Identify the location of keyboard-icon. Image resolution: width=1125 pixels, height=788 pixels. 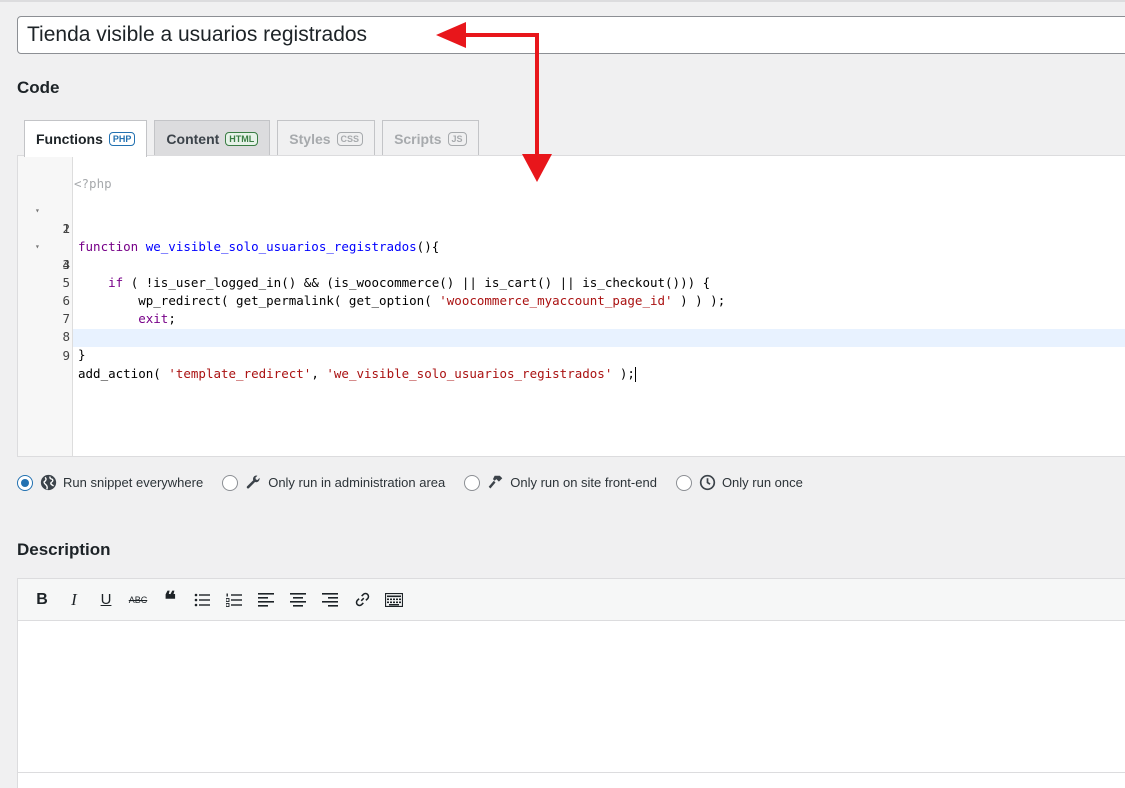
(394, 599).